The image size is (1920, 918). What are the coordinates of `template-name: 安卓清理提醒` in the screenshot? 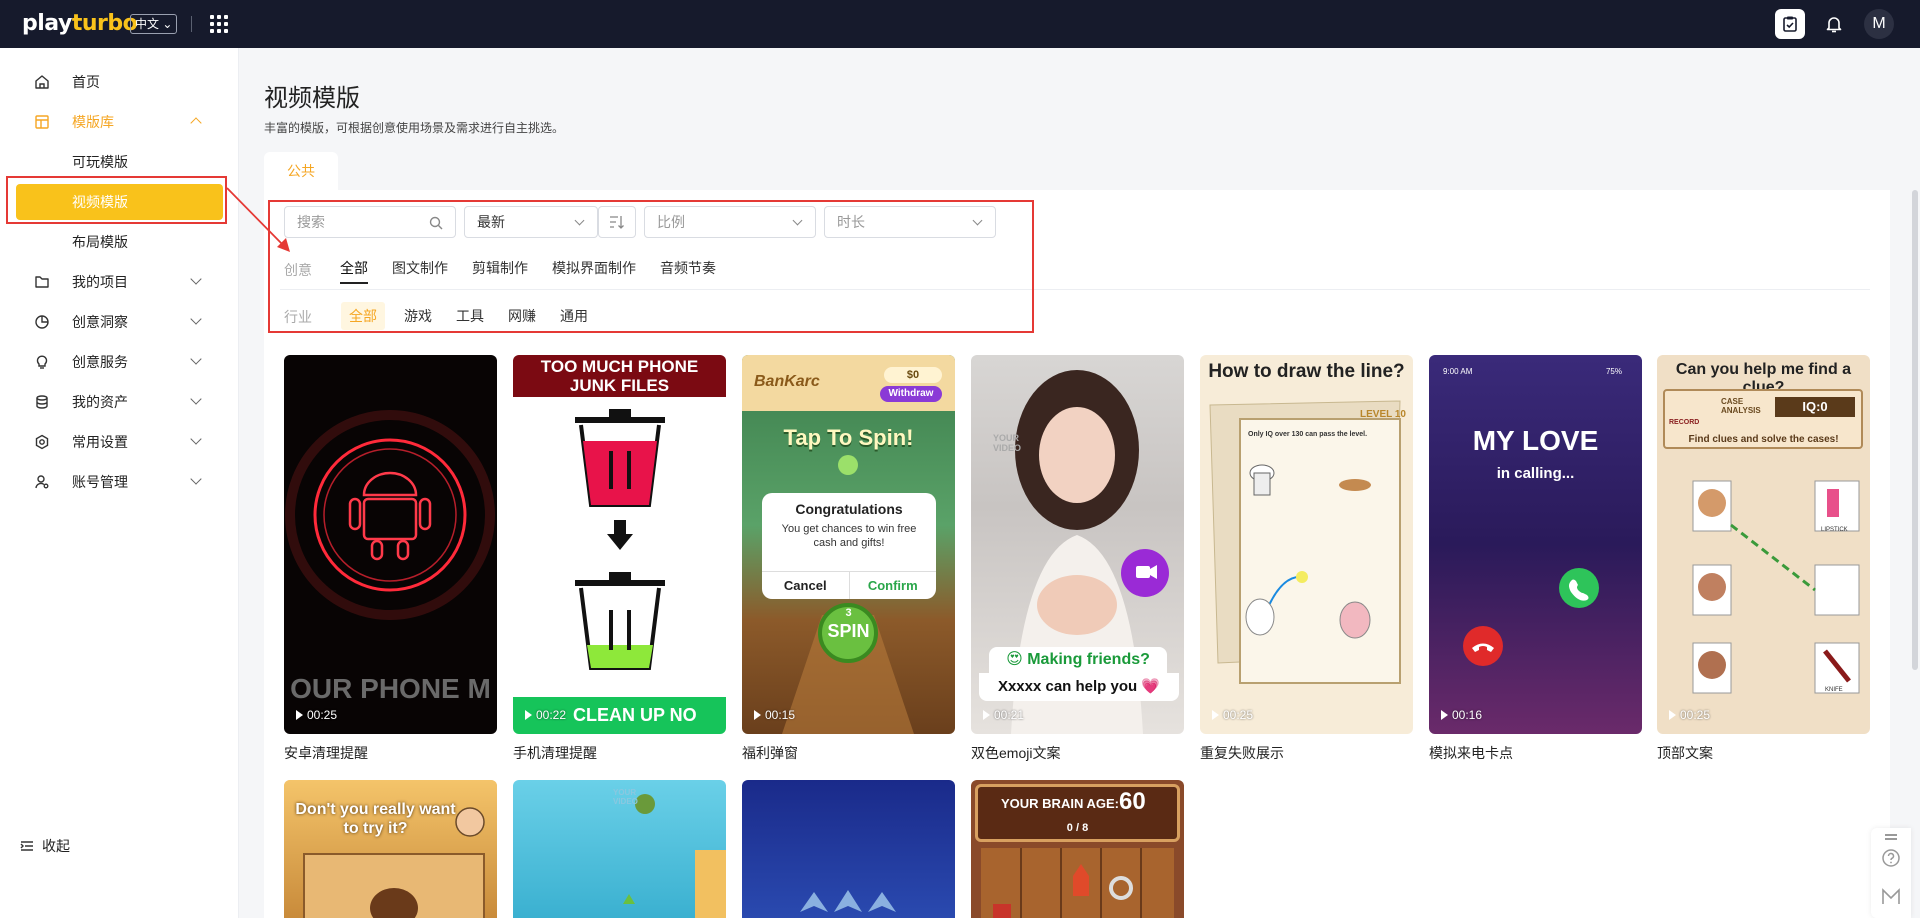 It's located at (326, 753).